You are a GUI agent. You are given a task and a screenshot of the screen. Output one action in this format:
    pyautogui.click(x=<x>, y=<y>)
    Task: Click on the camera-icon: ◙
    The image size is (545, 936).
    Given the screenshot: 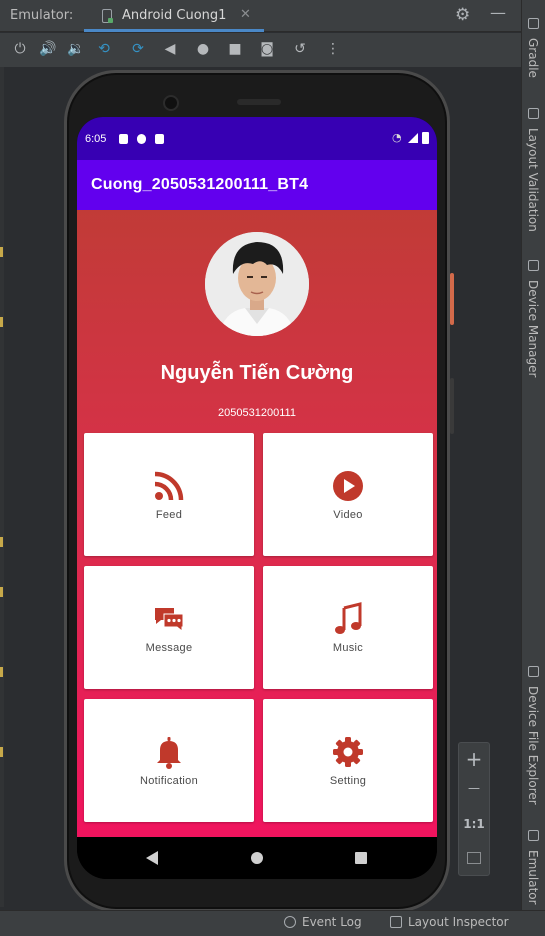 What is the action you would take?
    pyautogui.click(x=267, y=49)
    